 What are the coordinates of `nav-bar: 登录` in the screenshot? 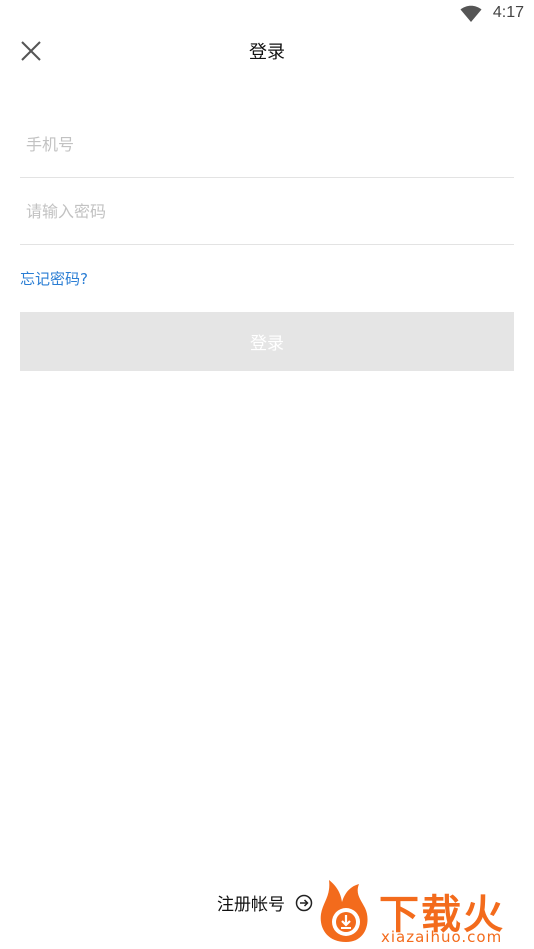 It's located at (267, 51).